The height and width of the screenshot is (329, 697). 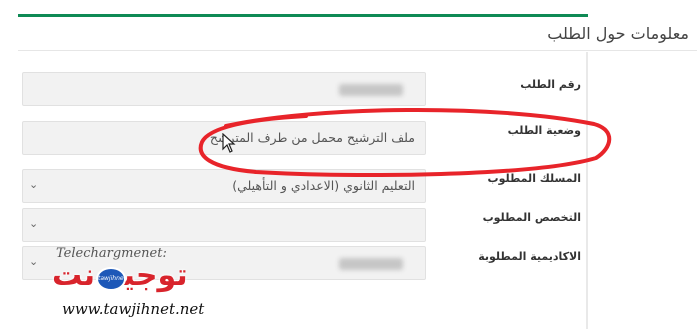 What do you see at coordinates (357, 50) in the screenshot?
I see `title-divider` at bounding box center [357, 50].